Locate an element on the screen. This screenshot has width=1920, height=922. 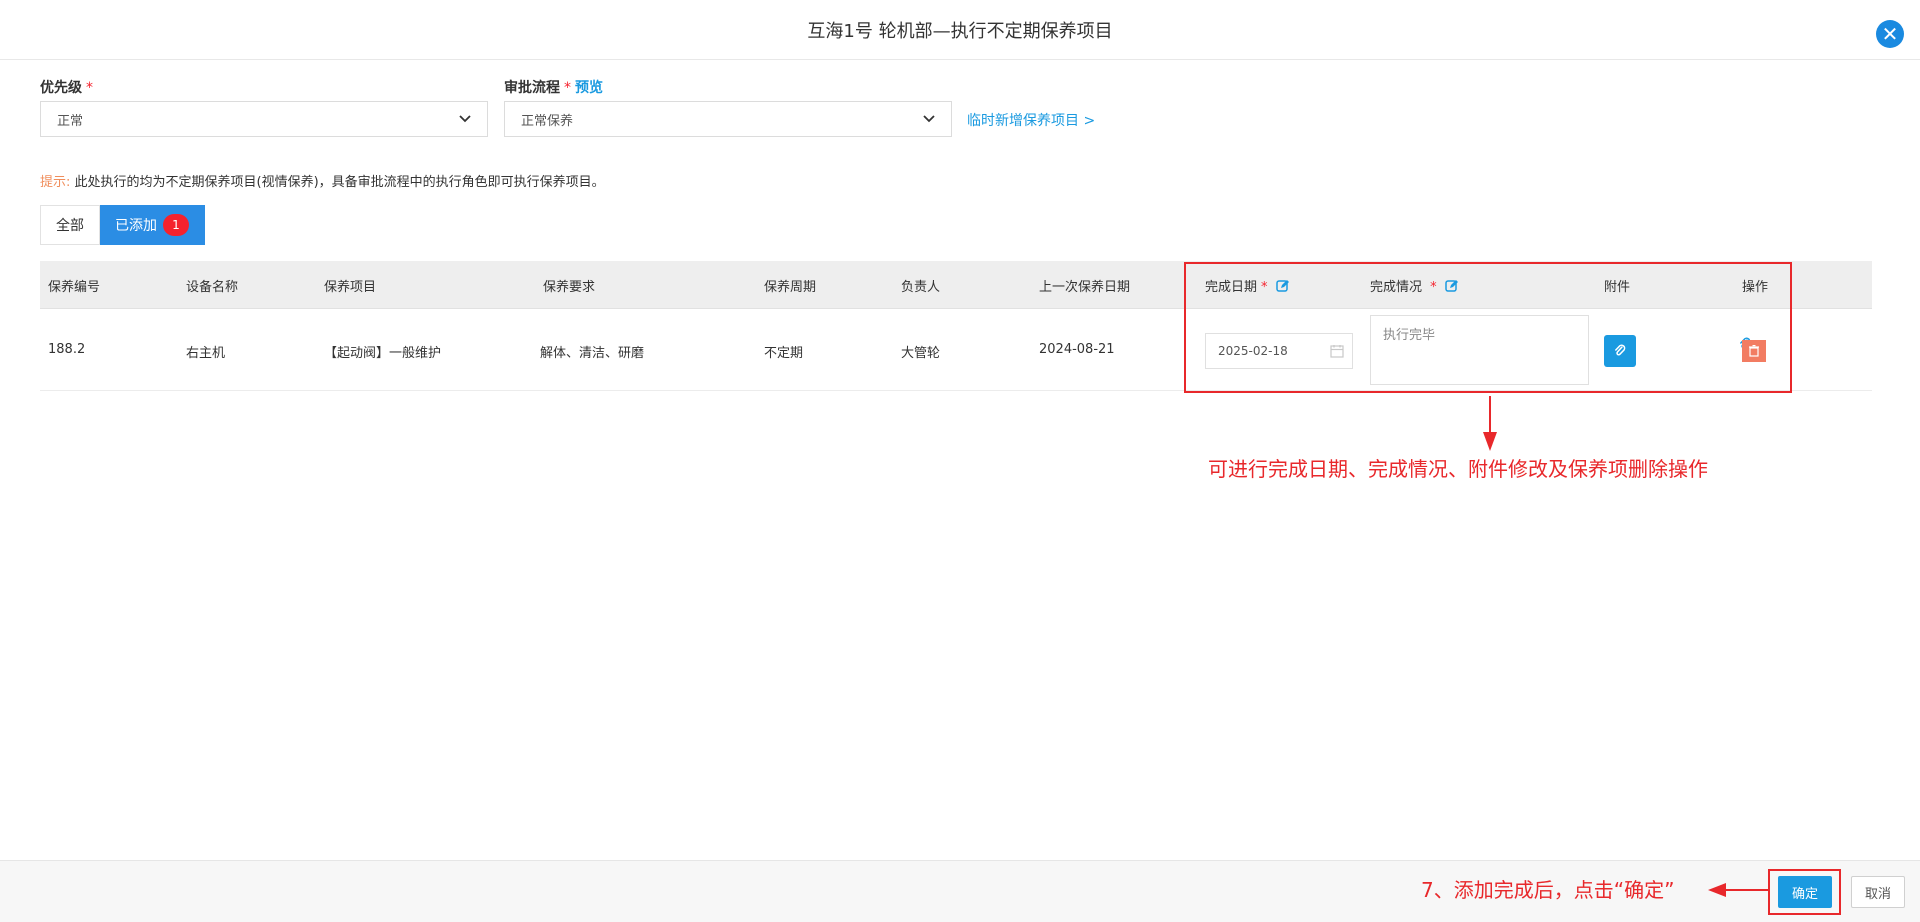
dialog-title: 互海1号 轮机部—执行不定期保养项目 is located at coordinates (960, 31).